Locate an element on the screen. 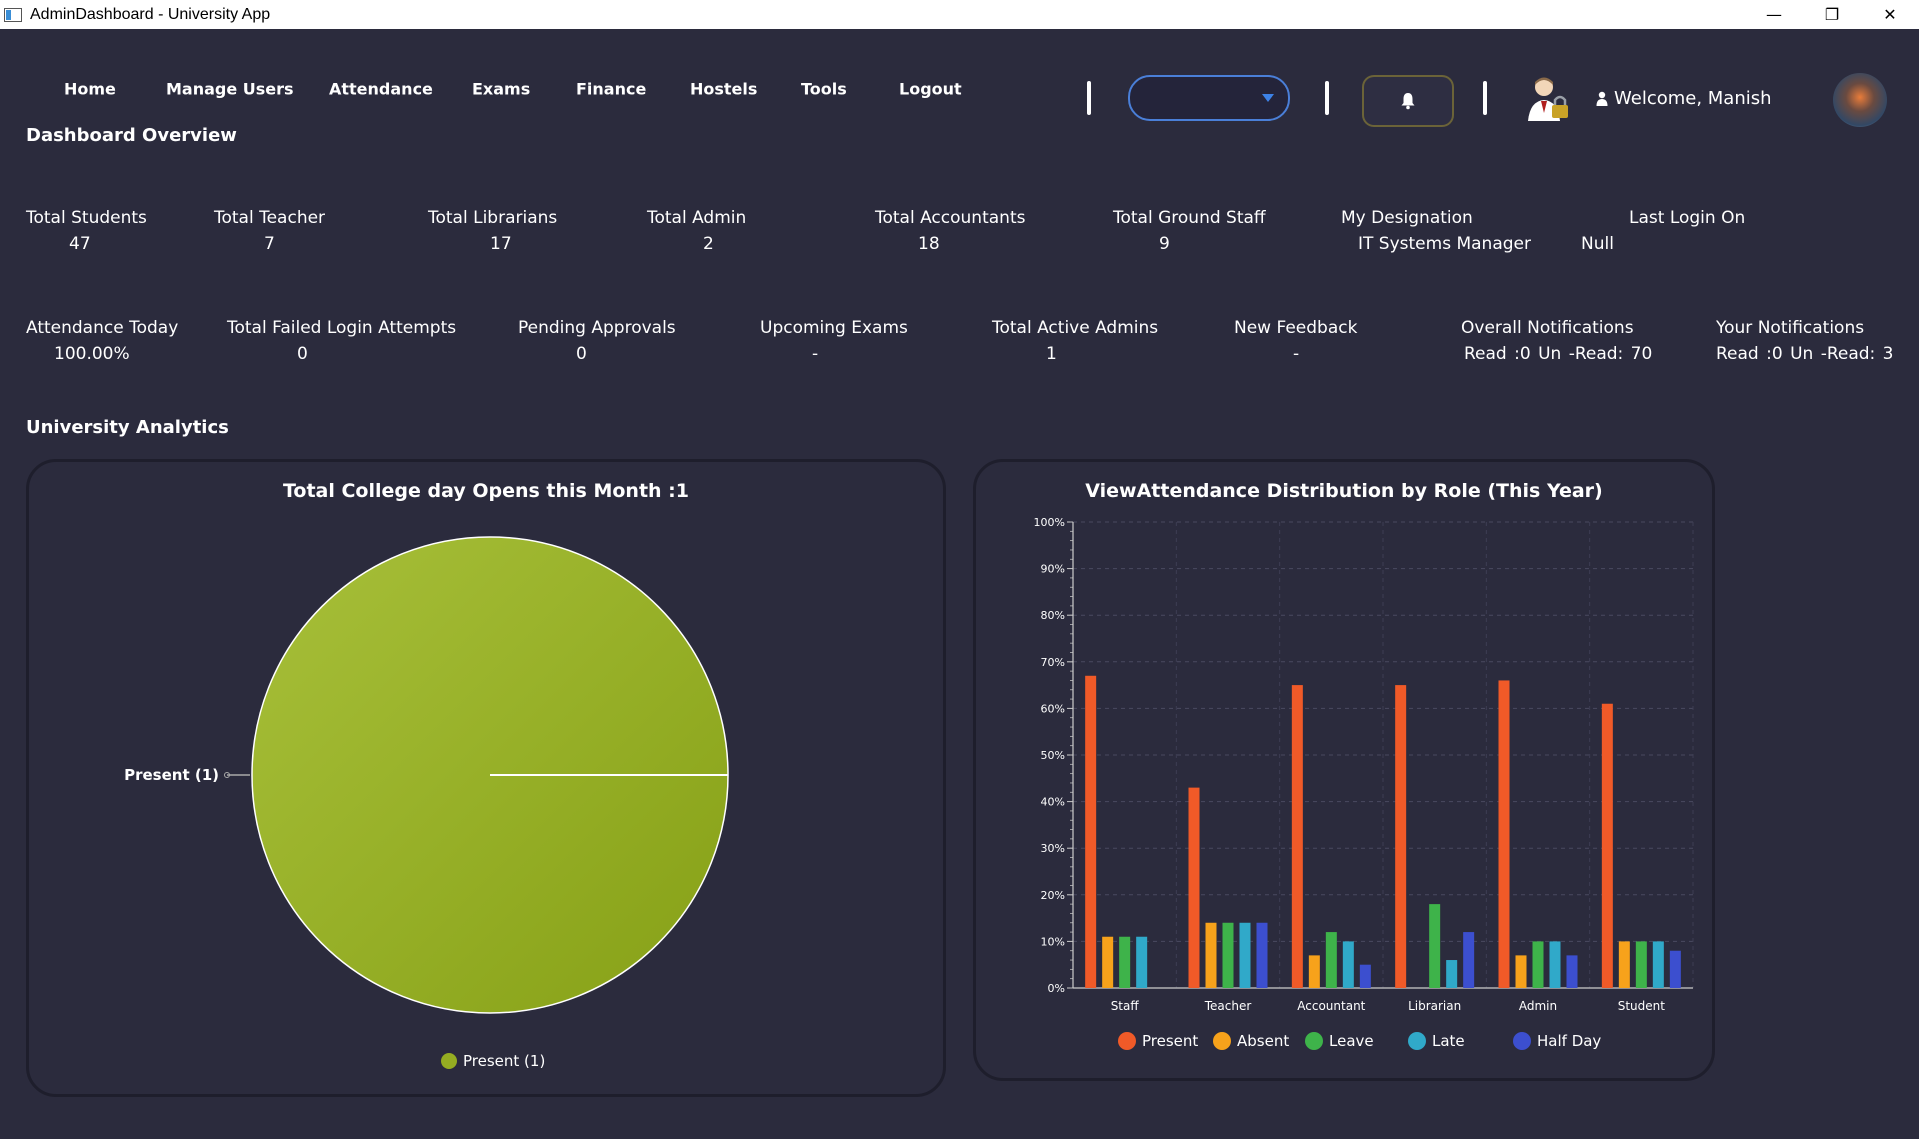 This screenshot has height=1139, width=1919. minimize-icon: — is located at coordinates (1774, 14).